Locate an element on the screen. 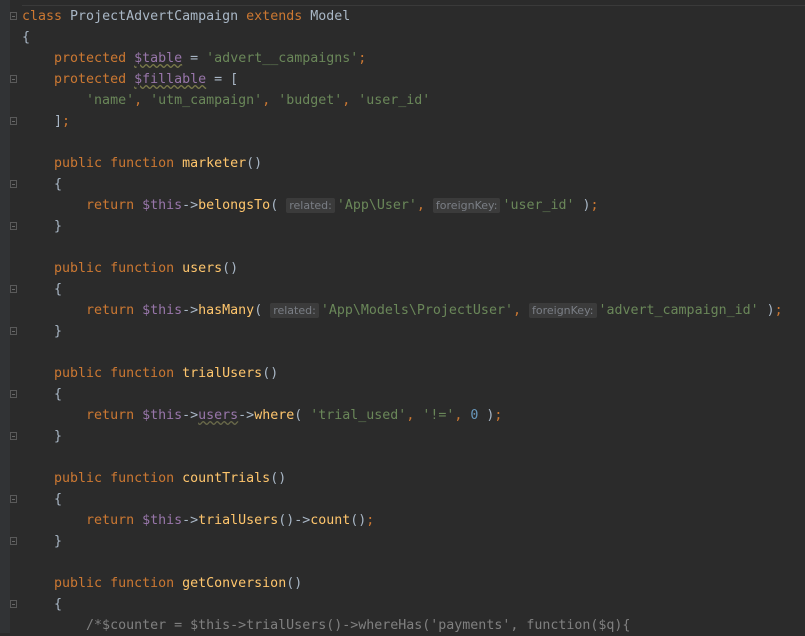 This screenshot has width=805, height=636. code-token: 'name' is located at coordinates (110, 100).